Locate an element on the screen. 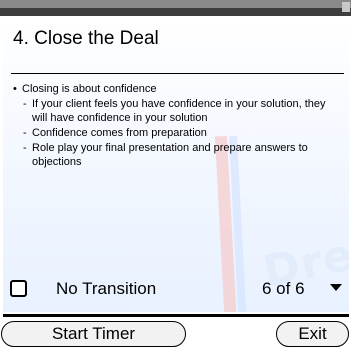 Image resolution: width=351 pixels, height=358 pixels. subpoint-item: - Confidence comes from preparation is located at coordinates (183, 133).